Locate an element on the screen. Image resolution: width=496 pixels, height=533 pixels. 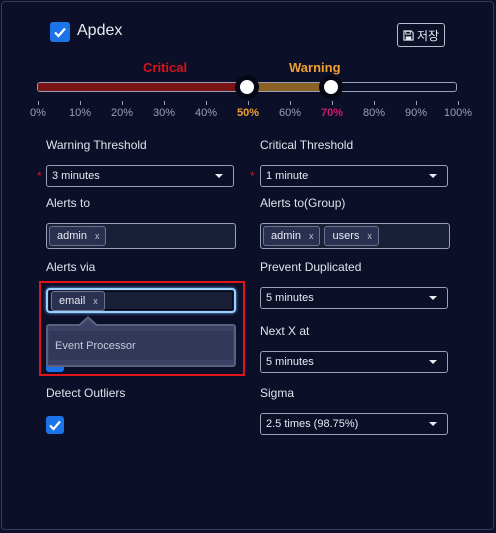
warning-threshold-handle is located at coordinates (331, 87).